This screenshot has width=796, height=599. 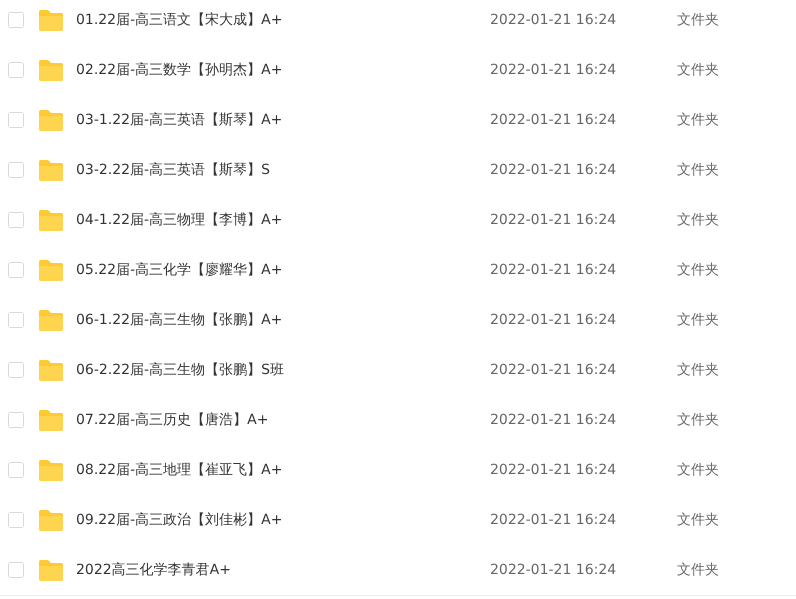 What do you see at coordinates (179, 70) in the screenshot?
I see `file-name: 02.22届-高三数学【孙明杰】A+` at bounding box center [179, 70].